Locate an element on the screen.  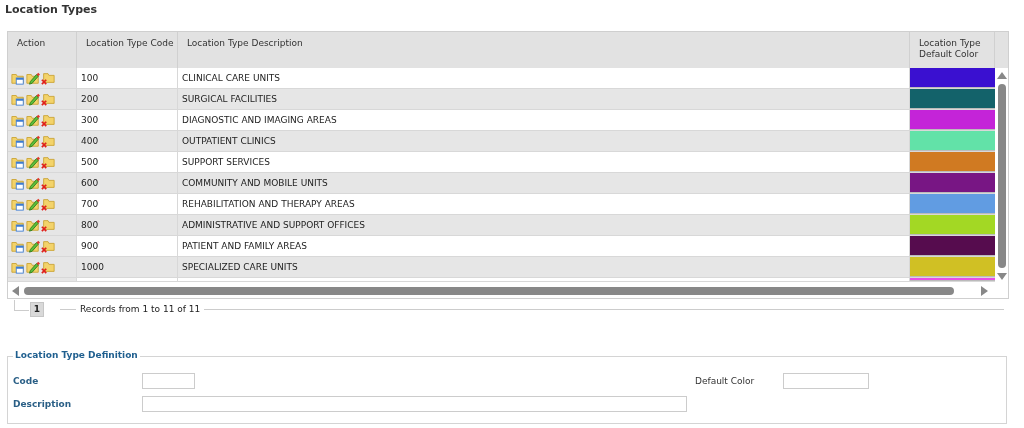
field-label: Code is located at coordinates (26, 381).